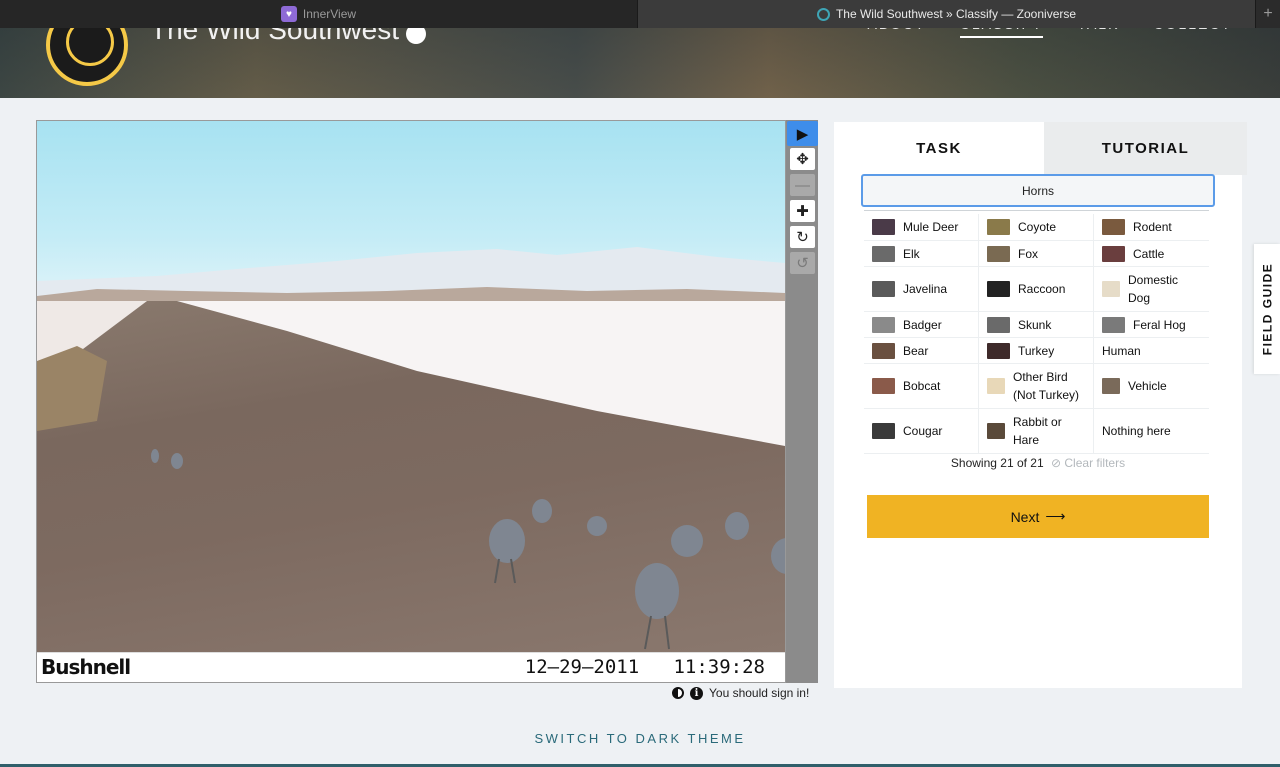 The width and height of the screenshot is (1280, 767). Describe the element at coordinates (802, 211) in the screenshot. I see `zoom-in-icon: ✚` at that location.